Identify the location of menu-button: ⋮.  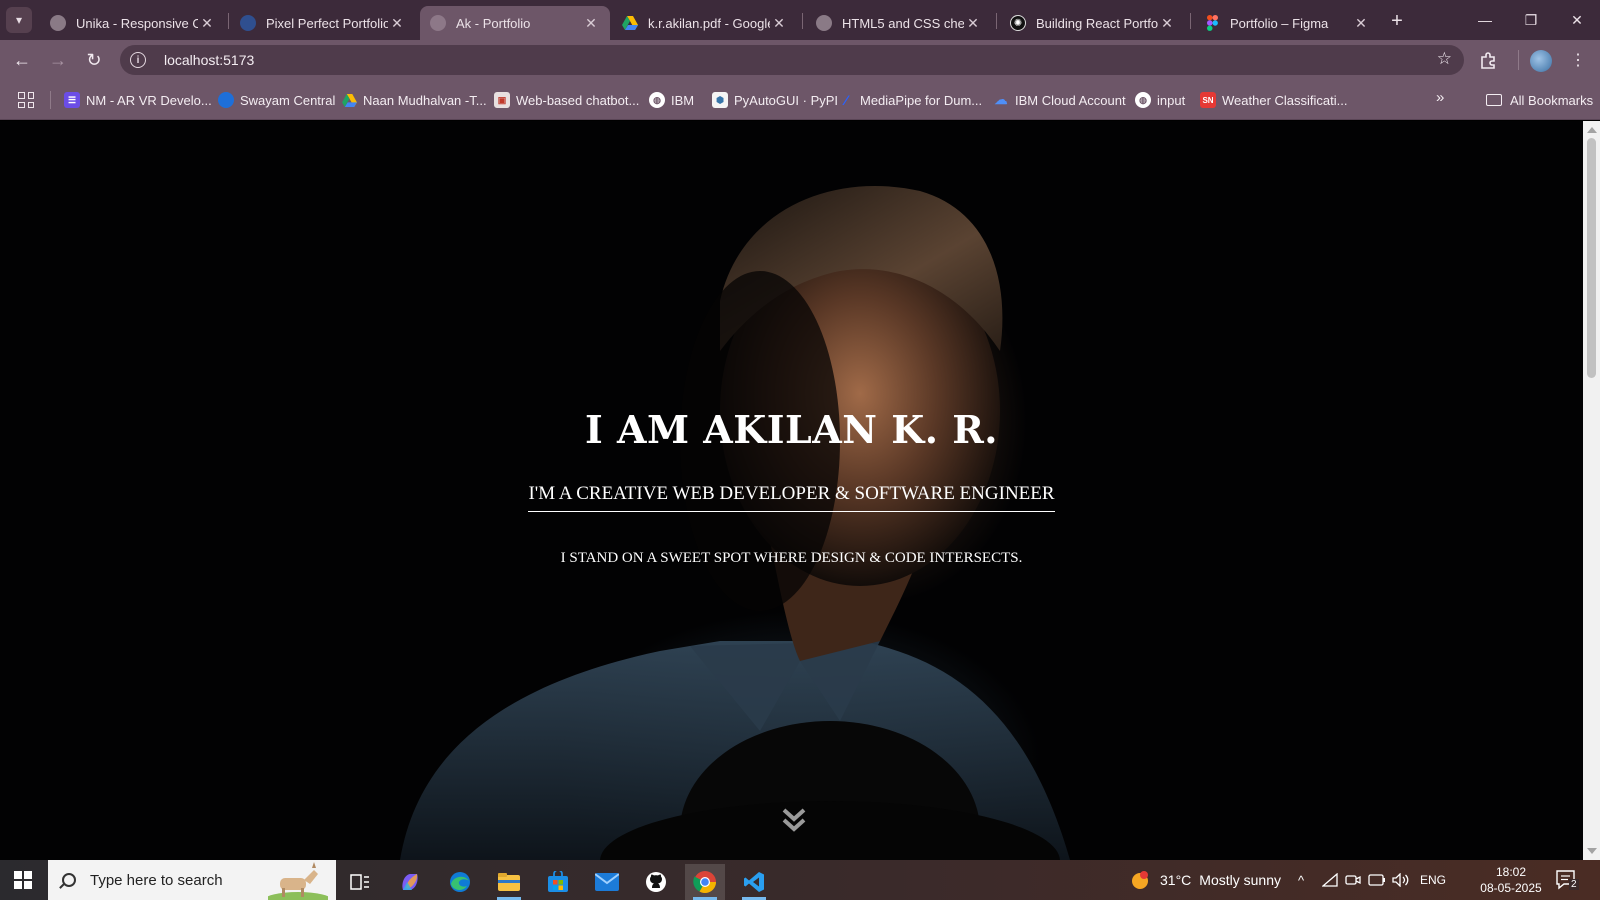
(1578, 60).